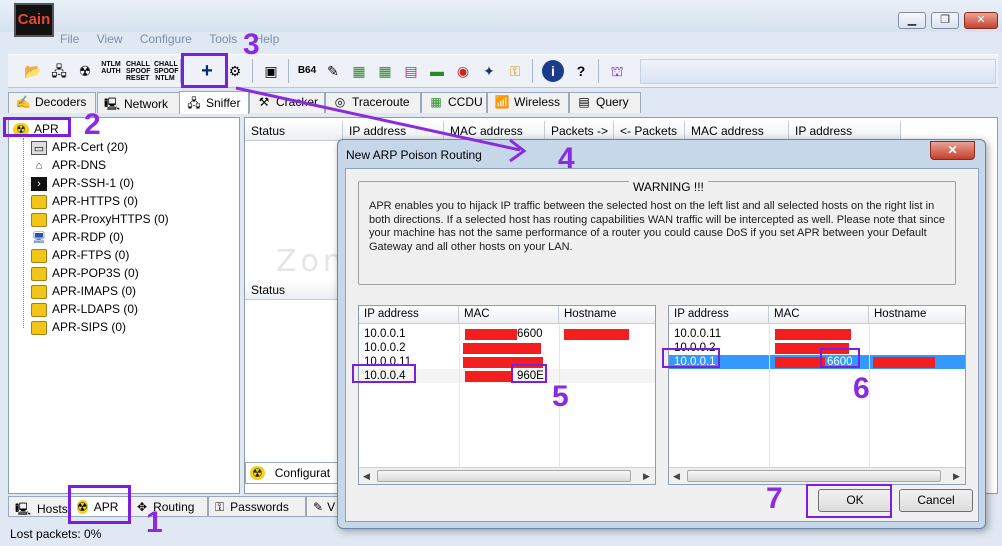 The image size is (1002, 546). I want to click on annotation-number: 6, so click(861, 388).